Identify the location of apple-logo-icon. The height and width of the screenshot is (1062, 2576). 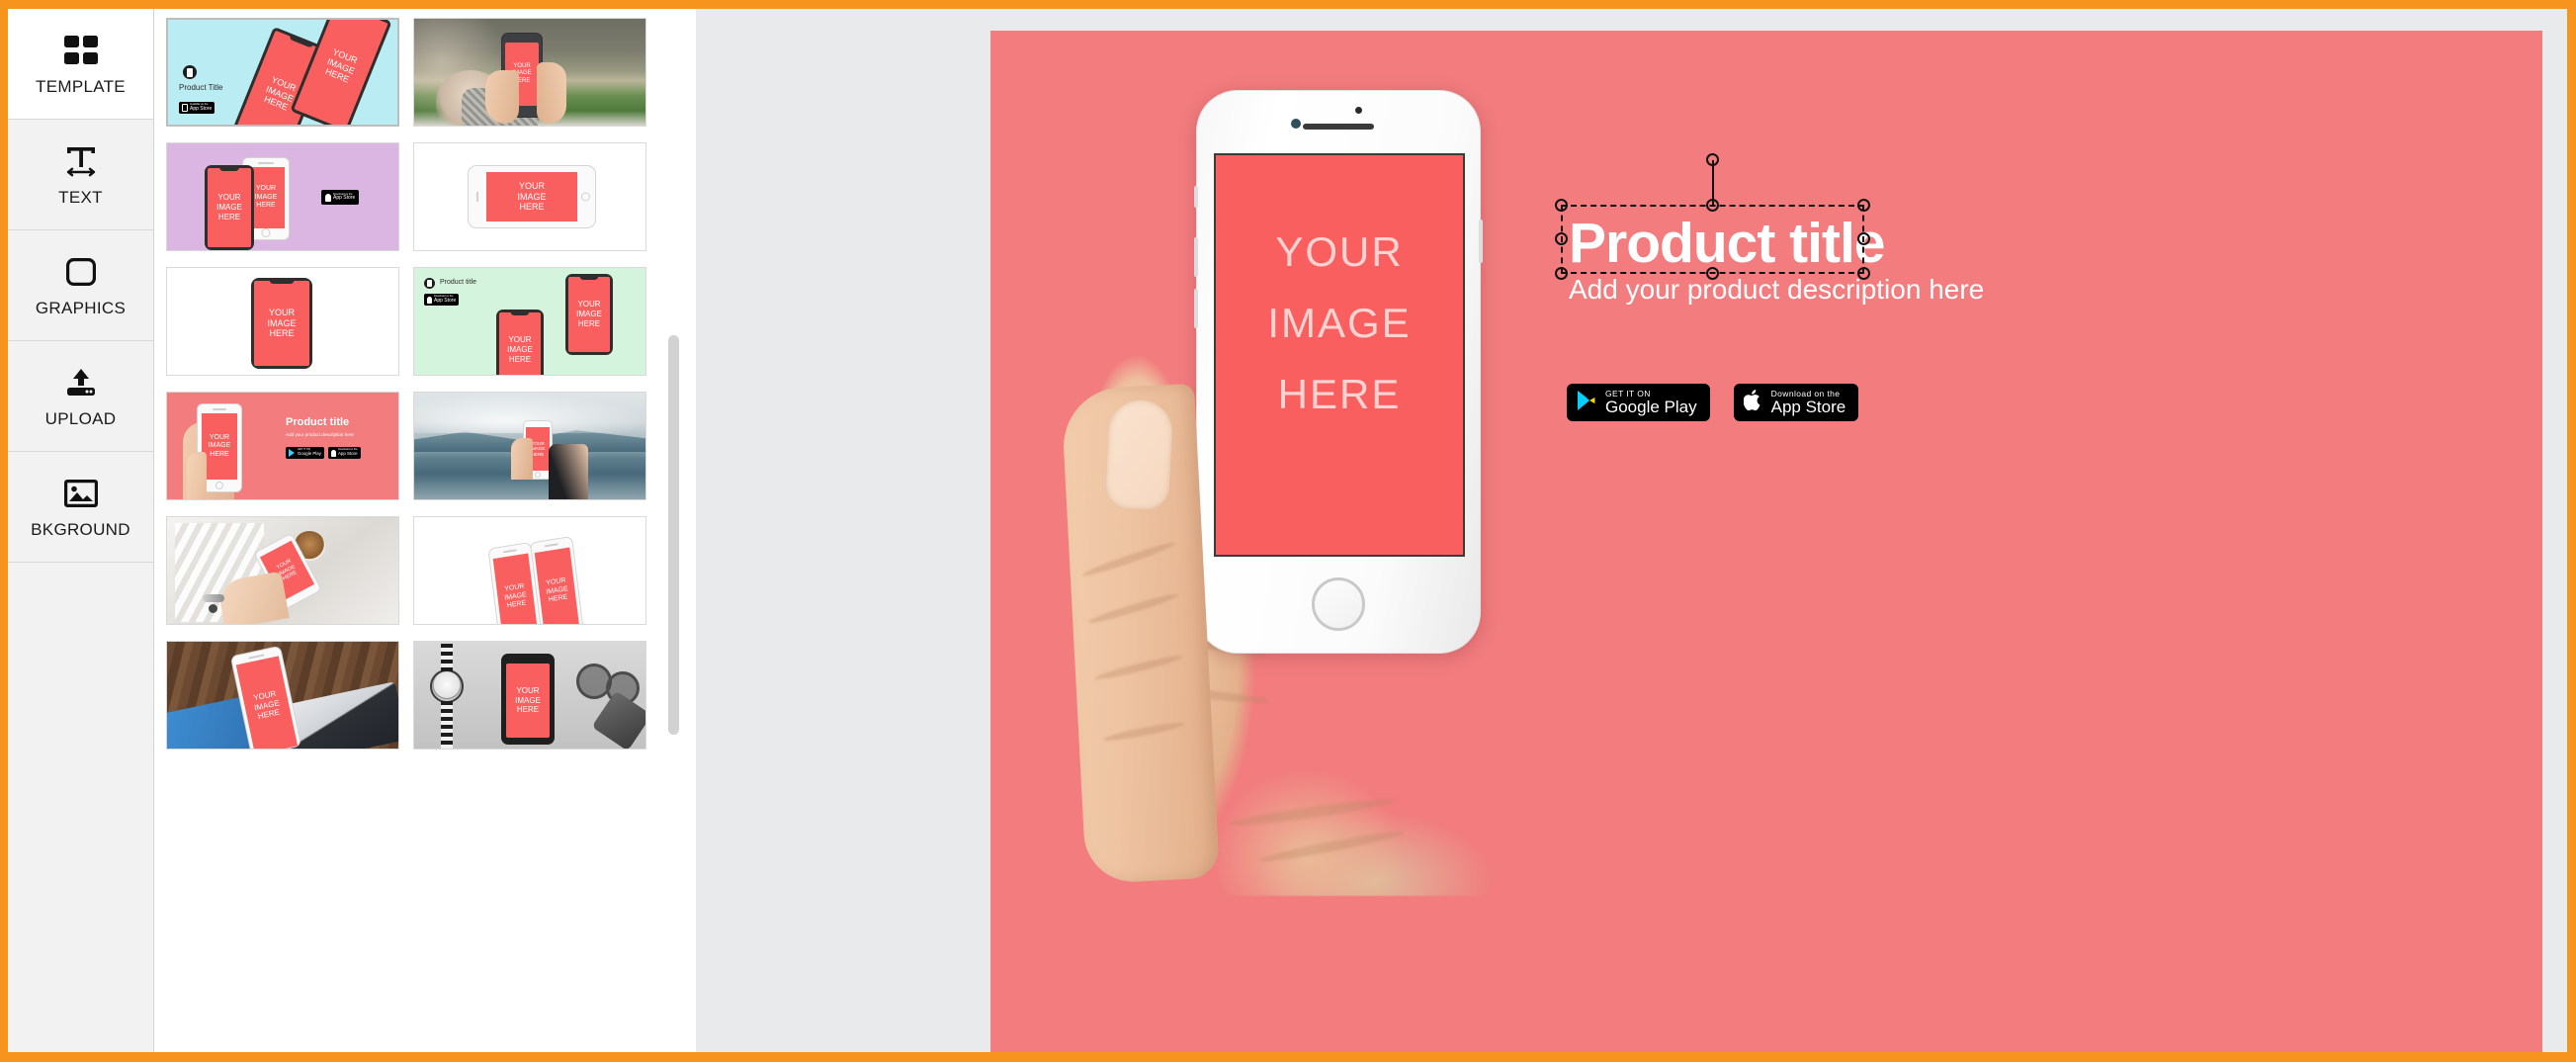
(1752, 402).